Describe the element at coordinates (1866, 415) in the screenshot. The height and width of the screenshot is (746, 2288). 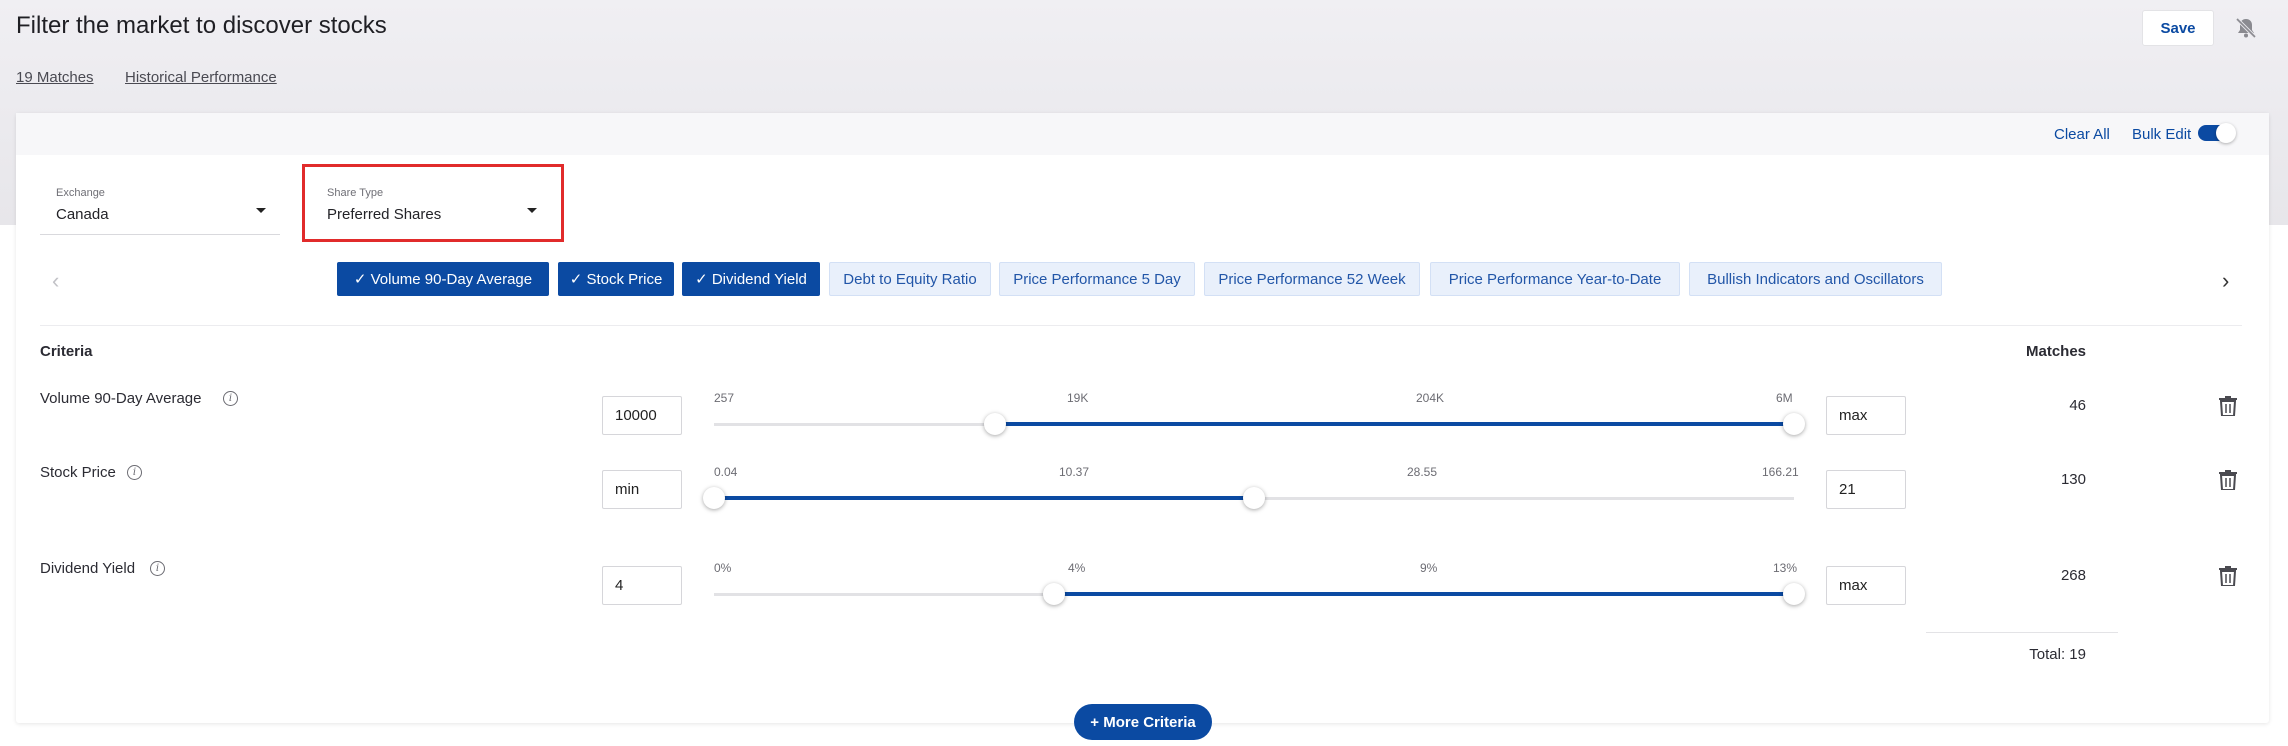
I see `volume-max-input` at that location.